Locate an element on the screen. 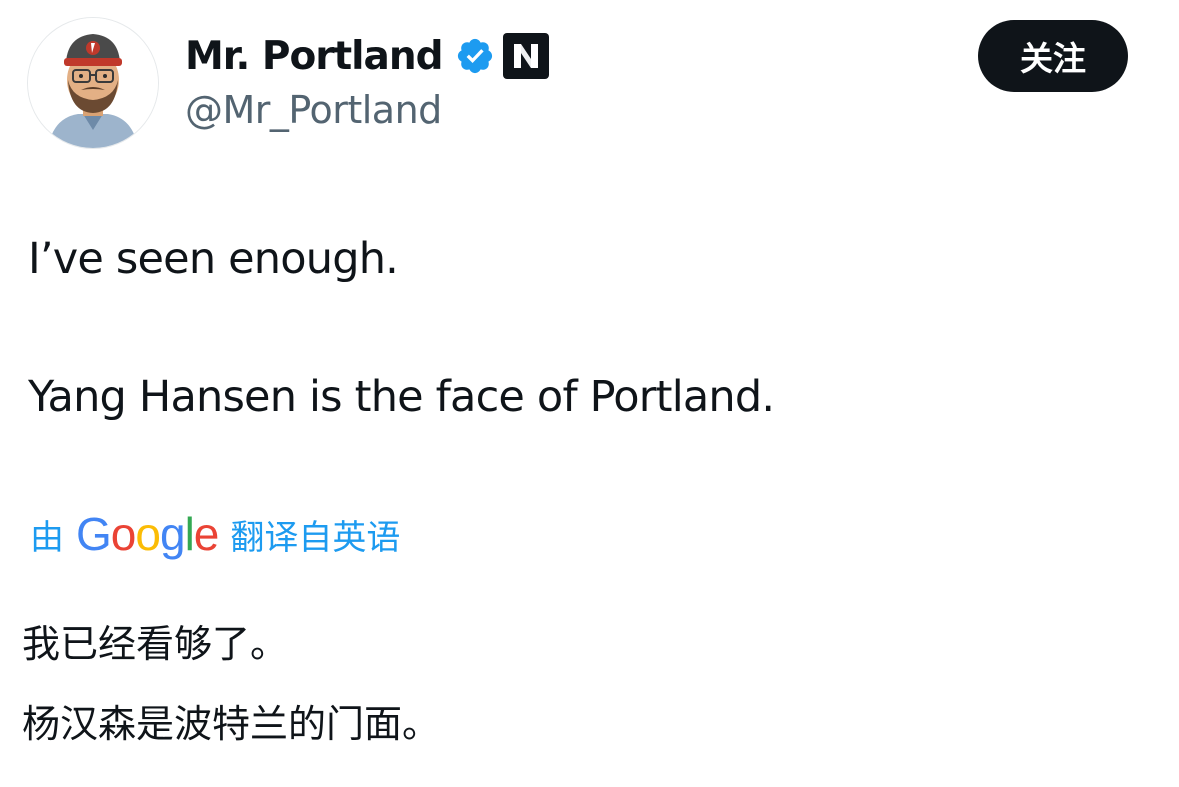 This screenshot has width=1179, height=787. tweet-text-line: Yang Hansen is the face of Portland. is located at coordinates (401, 397).